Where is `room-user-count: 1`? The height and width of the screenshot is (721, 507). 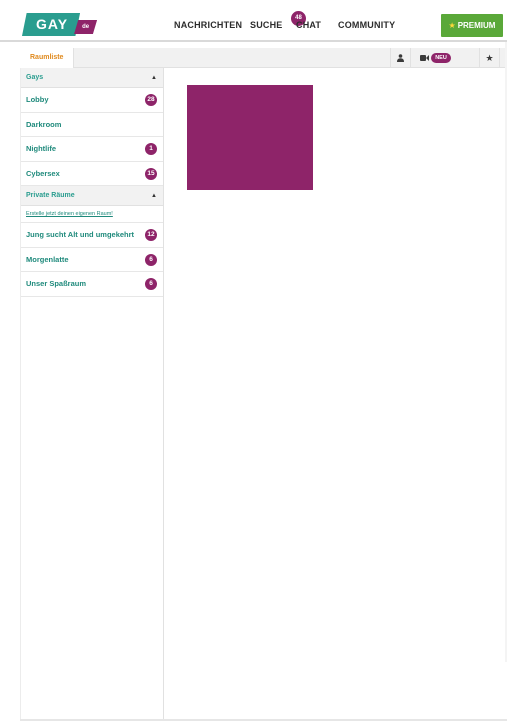
room-user-count: 1 is located at coordinates (151, 149).